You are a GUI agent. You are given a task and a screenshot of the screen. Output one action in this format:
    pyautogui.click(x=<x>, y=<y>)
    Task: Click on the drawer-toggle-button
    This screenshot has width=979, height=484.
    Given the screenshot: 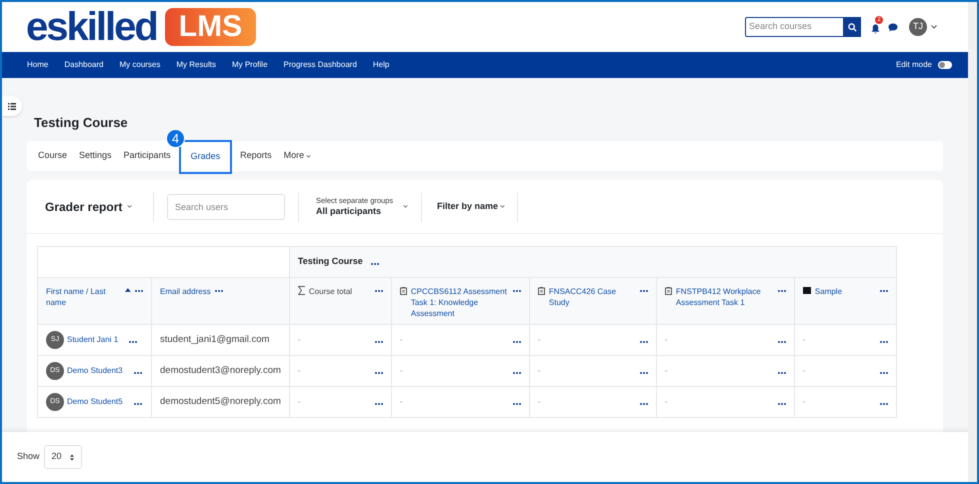 What is the action you would take?
    pyautogui.click(x=12, y=106)
    